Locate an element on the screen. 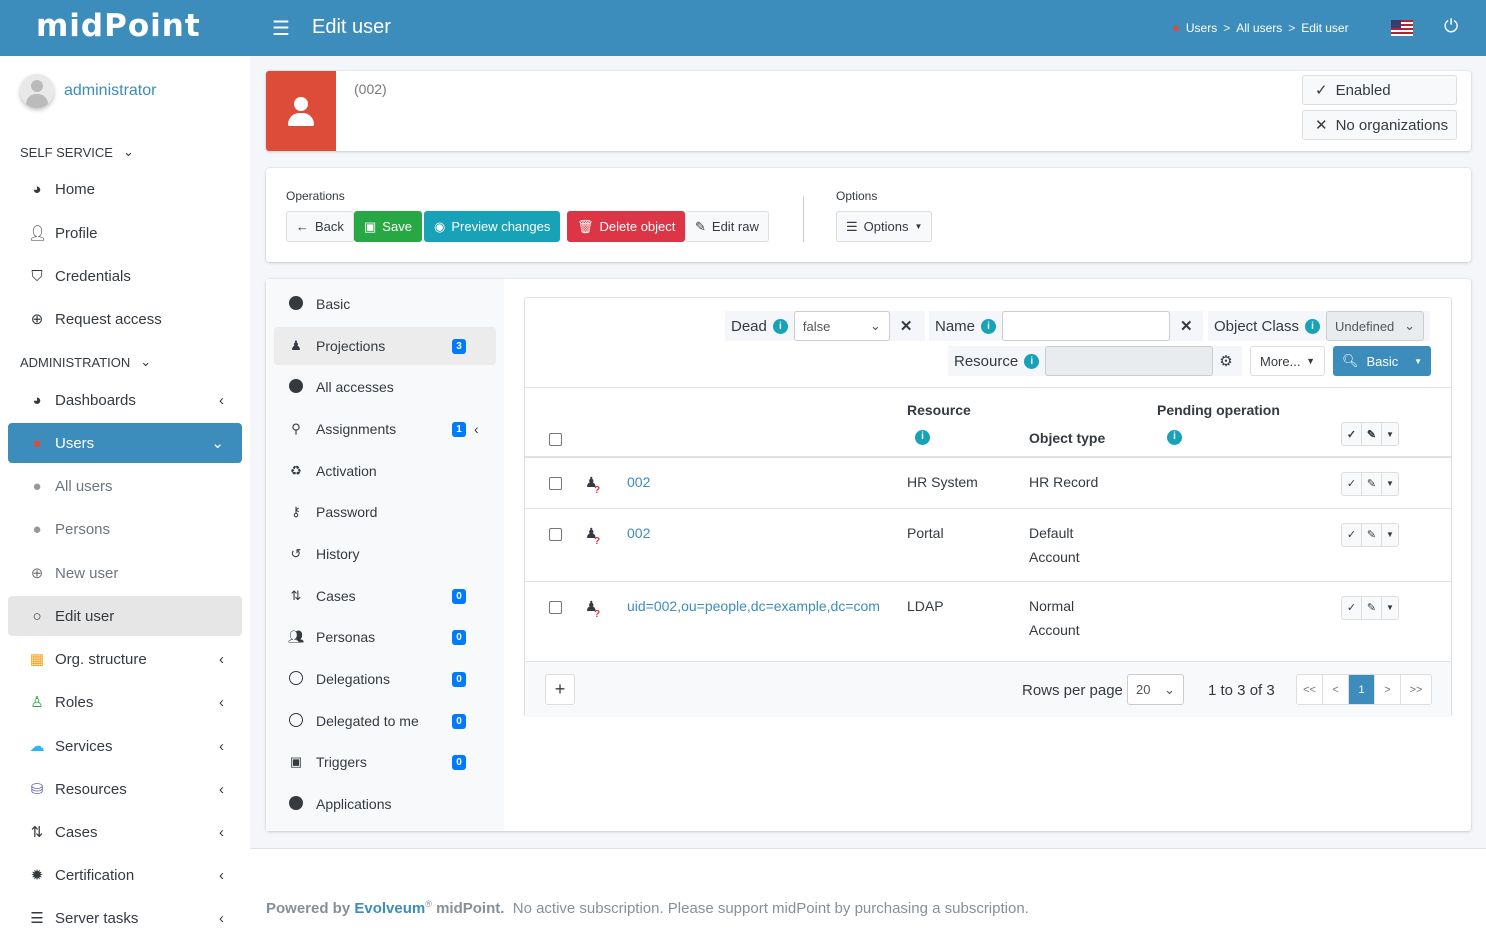  name-input is located at coordinates (1086, 326).